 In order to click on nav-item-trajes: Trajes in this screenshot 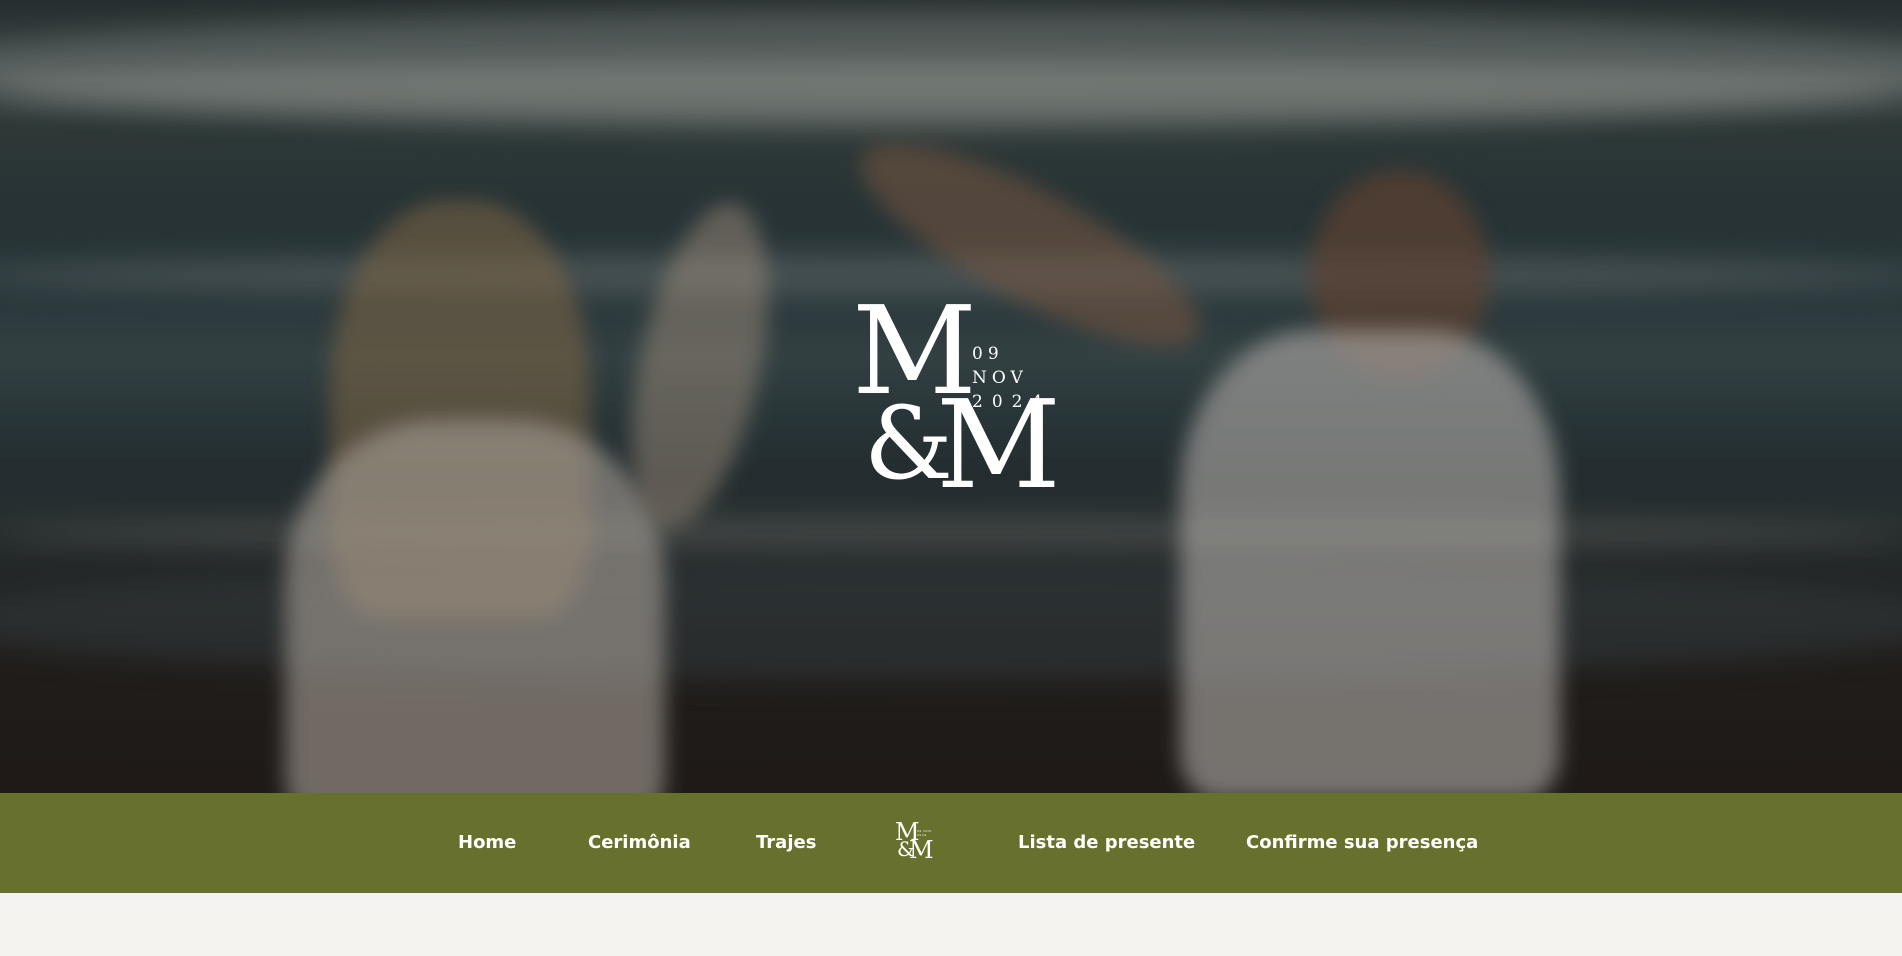, I will do `click(786, 843)`.